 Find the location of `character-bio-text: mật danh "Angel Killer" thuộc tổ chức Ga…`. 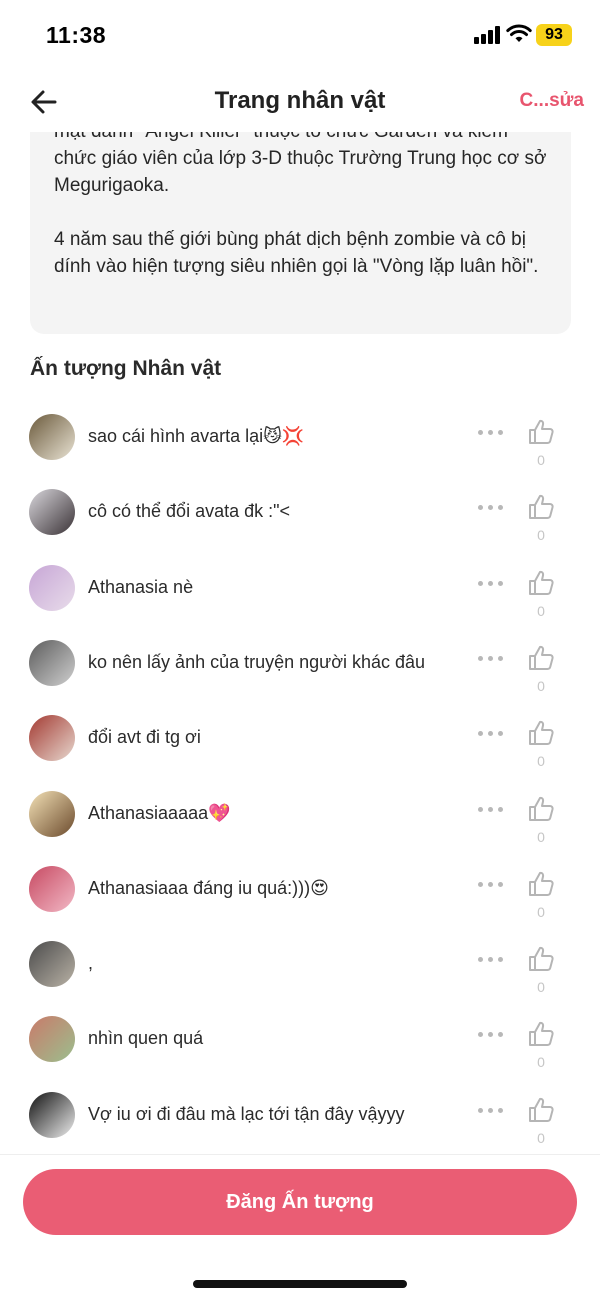

character-bio-text: mật danh "Angel Killer" thuộc tổ chức Ga… is located at coordinates (304, 212).